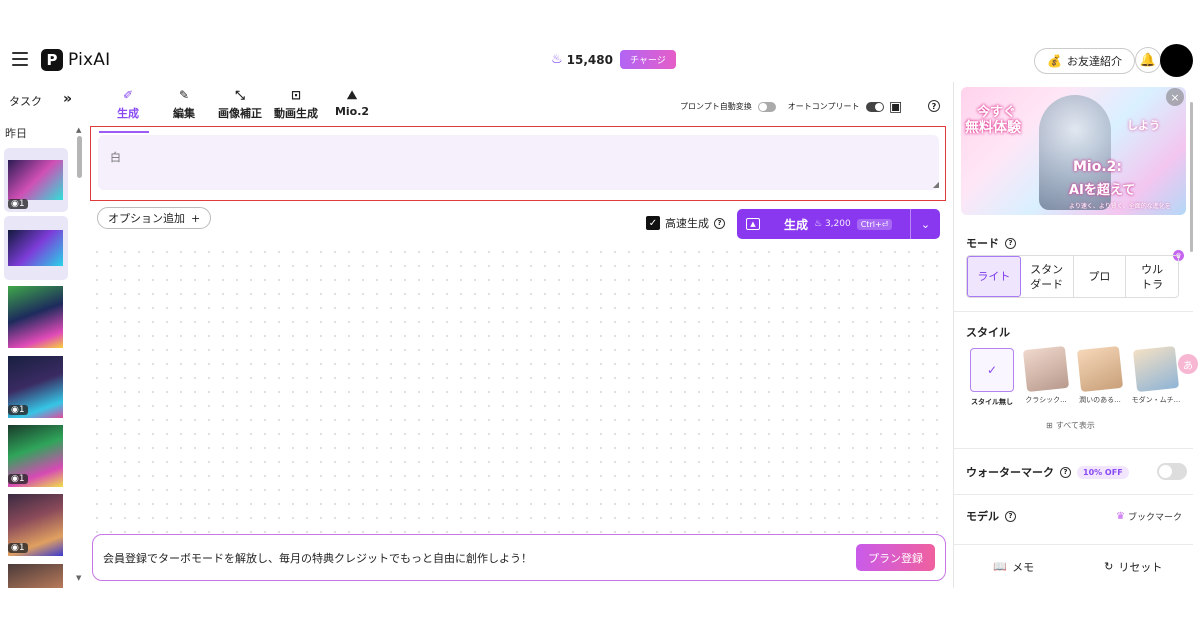 This screenshot has height=628, width=1200. I want to click on mode-selector: ライト スタン ダード プロ ウル トラ, so click(1072, 276).